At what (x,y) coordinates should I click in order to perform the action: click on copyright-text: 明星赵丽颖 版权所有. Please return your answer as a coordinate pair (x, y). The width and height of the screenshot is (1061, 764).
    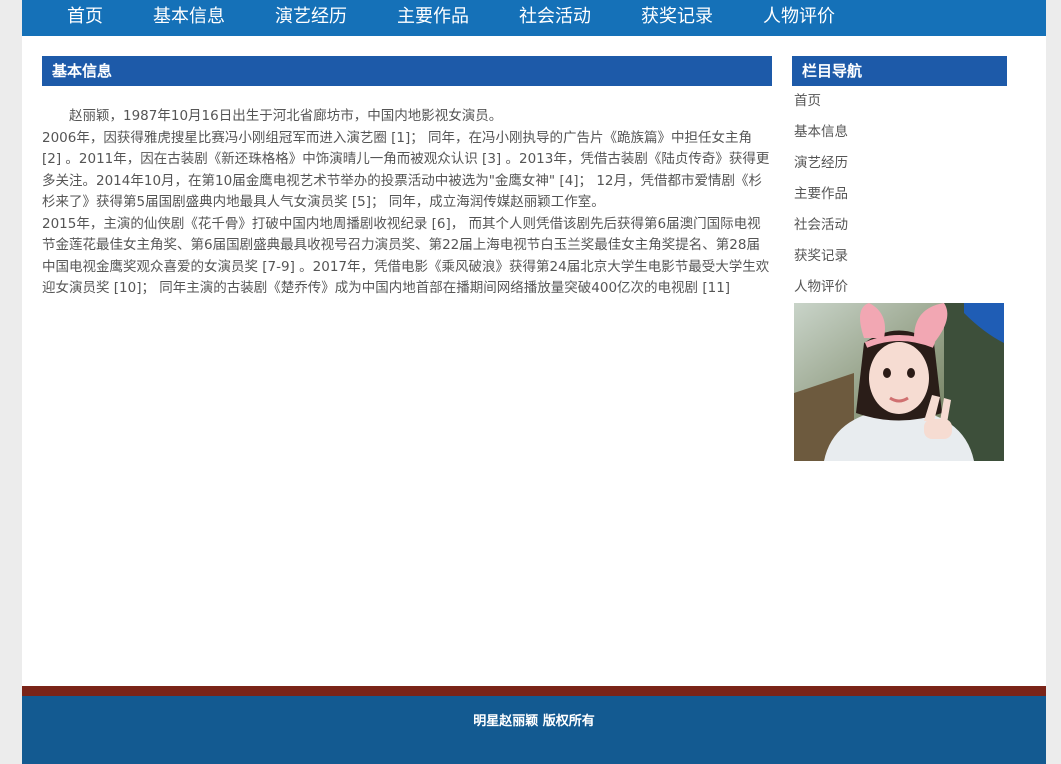
    Looking at the image, I should click on (534, 721).